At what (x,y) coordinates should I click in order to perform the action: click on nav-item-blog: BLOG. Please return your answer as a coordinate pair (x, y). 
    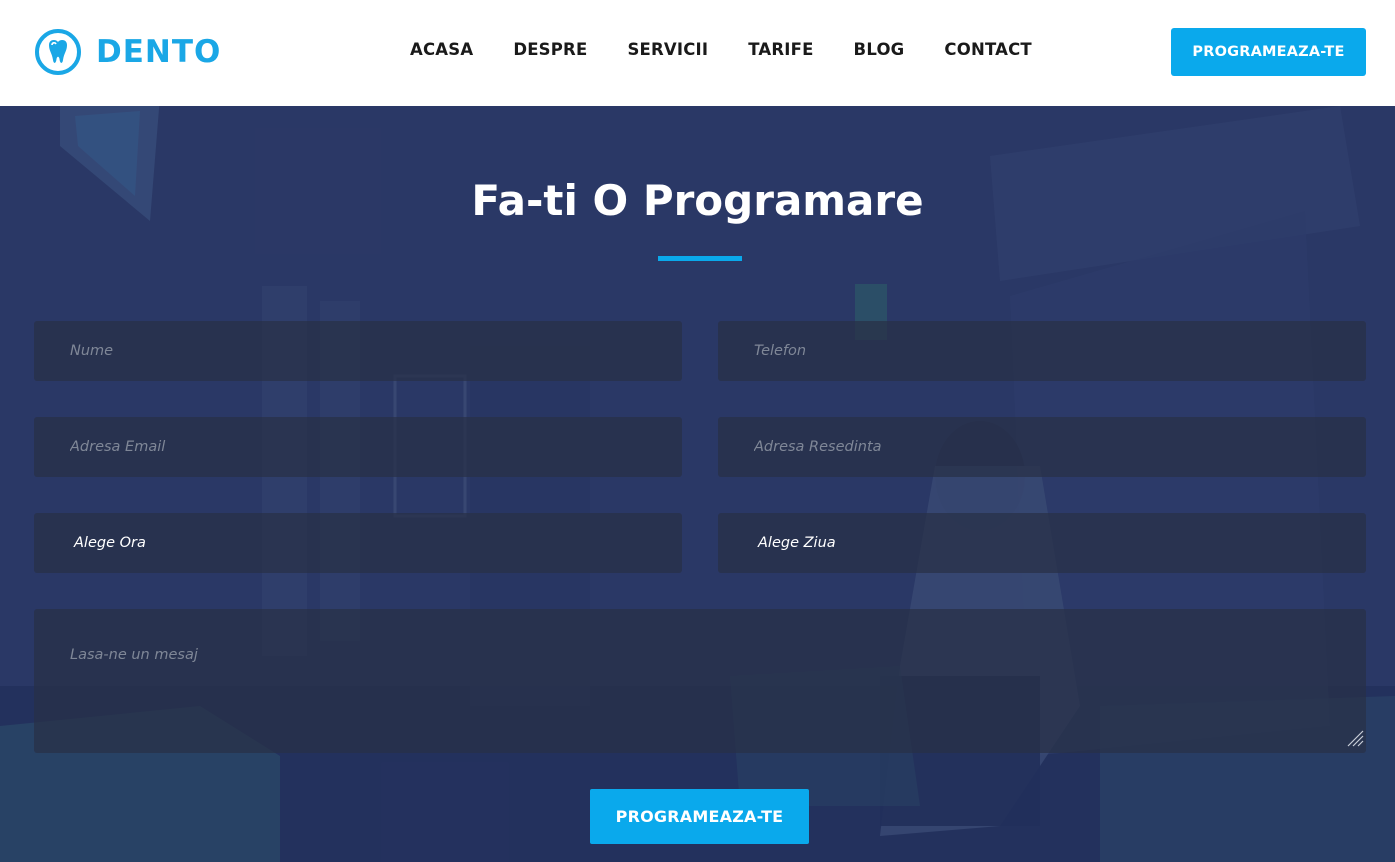
    Looking at the image, I should click on (879, 49).